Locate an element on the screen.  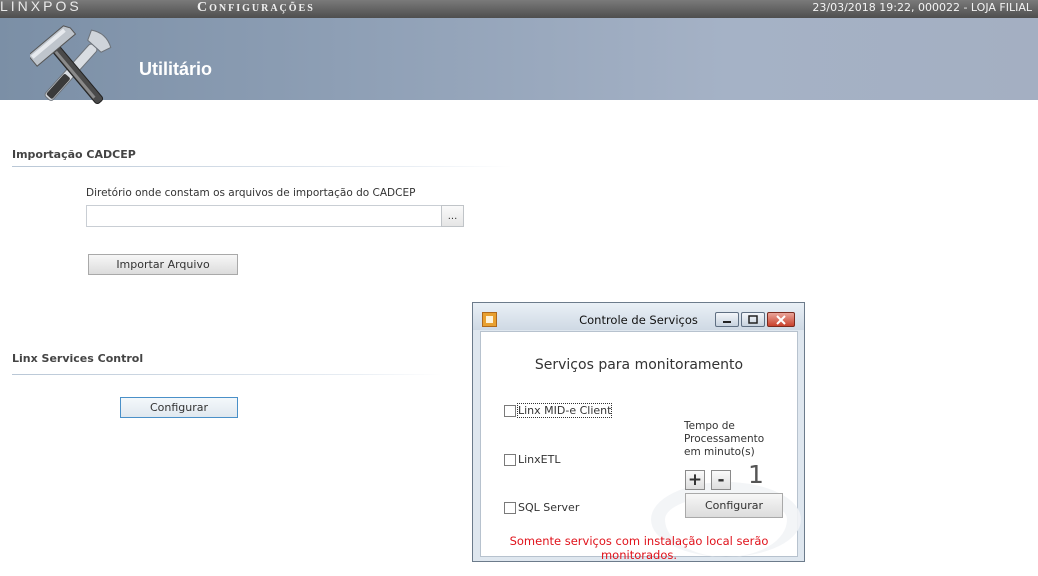
close-icon is located at coordinates (781, 319).